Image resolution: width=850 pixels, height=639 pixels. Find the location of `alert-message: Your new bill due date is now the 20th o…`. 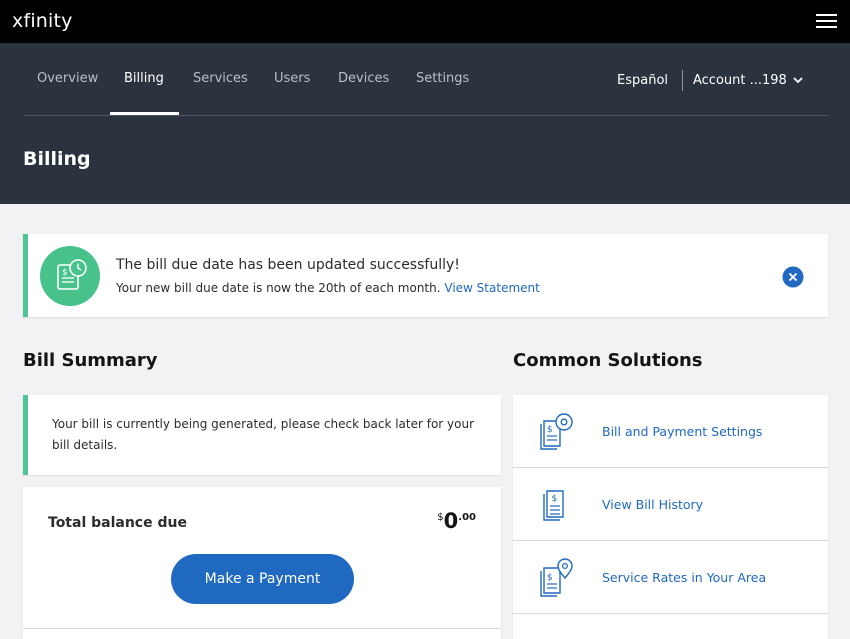

alert-message: Your new bill due date is now the 20th o… is located at coordinates (328, 288).